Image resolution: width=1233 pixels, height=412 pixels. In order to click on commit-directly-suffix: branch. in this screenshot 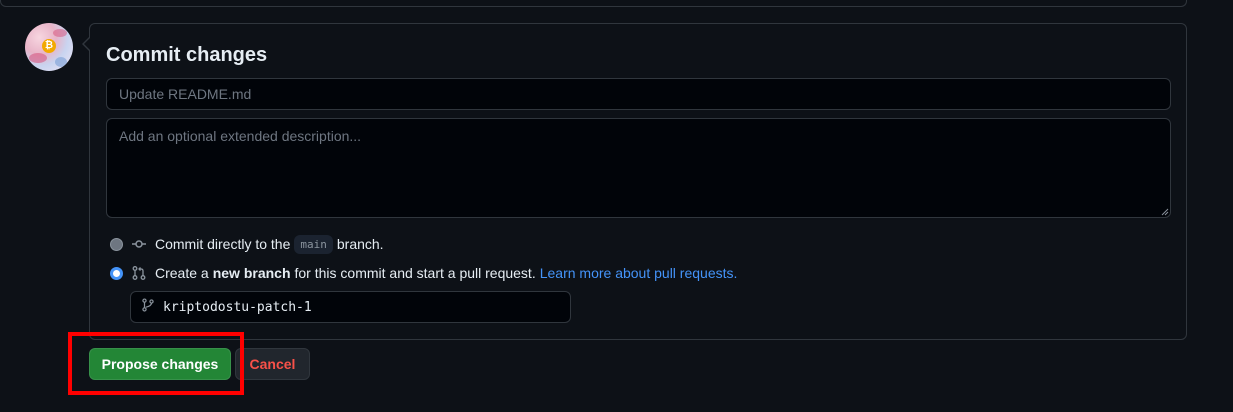, I will do `click(360, 244)`.